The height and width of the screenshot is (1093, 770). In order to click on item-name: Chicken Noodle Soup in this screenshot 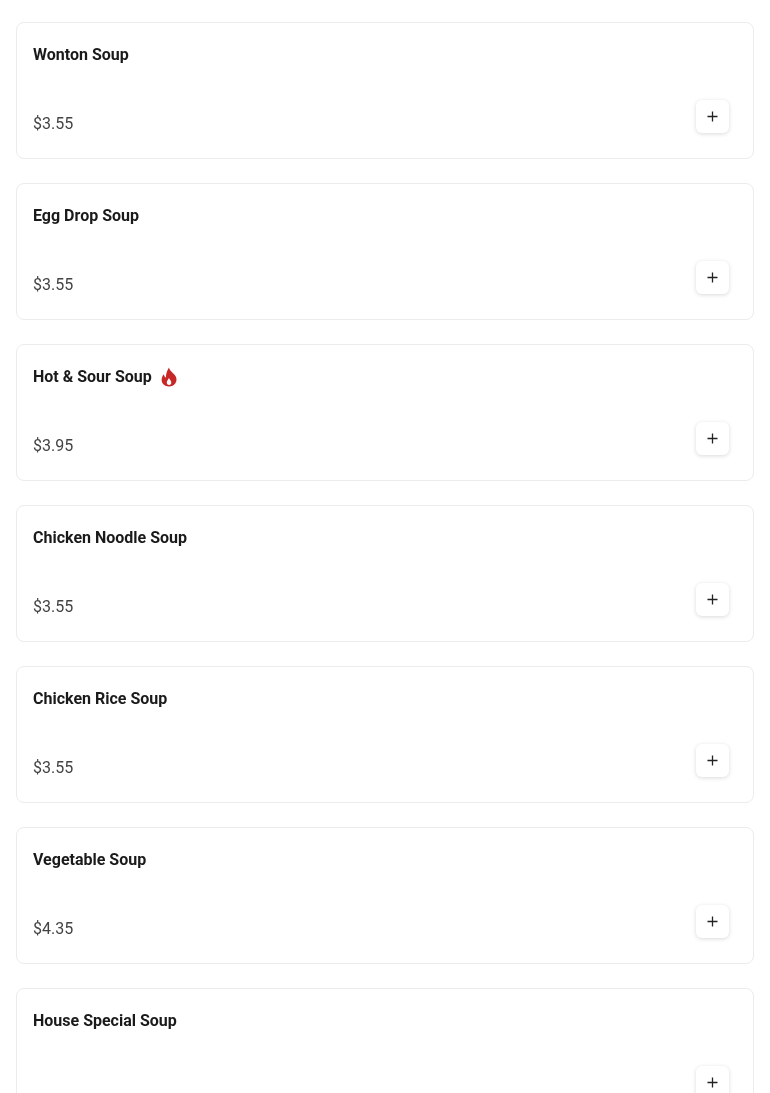, I will do `click(110, 538)`.